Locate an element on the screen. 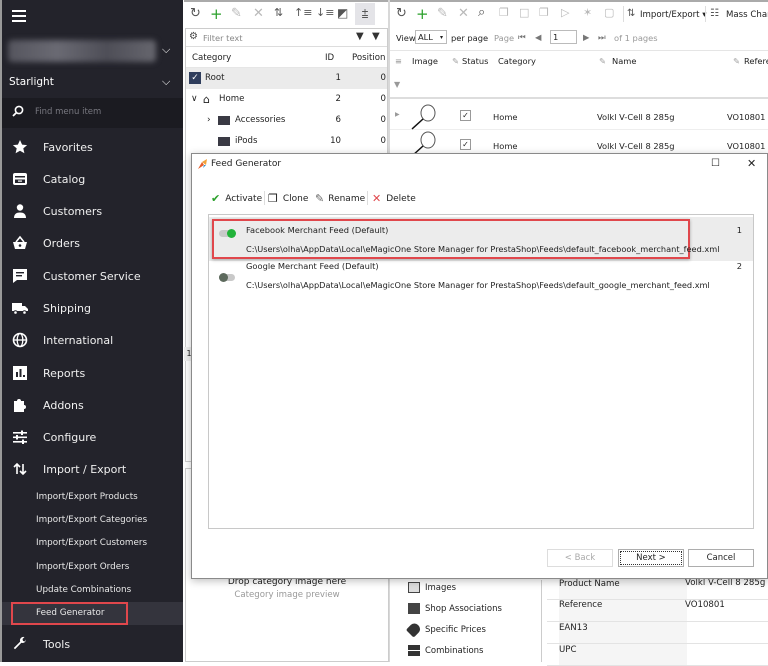 The image size is (768, 666). shop-selector: Starlight is located at coordinates (31, 82).